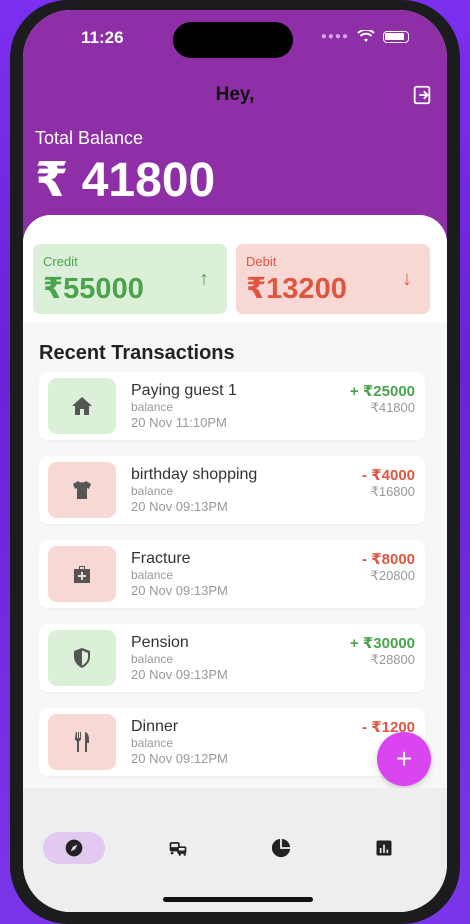 The width and height of the screenshot is (470, 924). I want to click on summary-panel: Credit ₹55000 ↑ Debit ₹13200 ↓, so click(235, 269).